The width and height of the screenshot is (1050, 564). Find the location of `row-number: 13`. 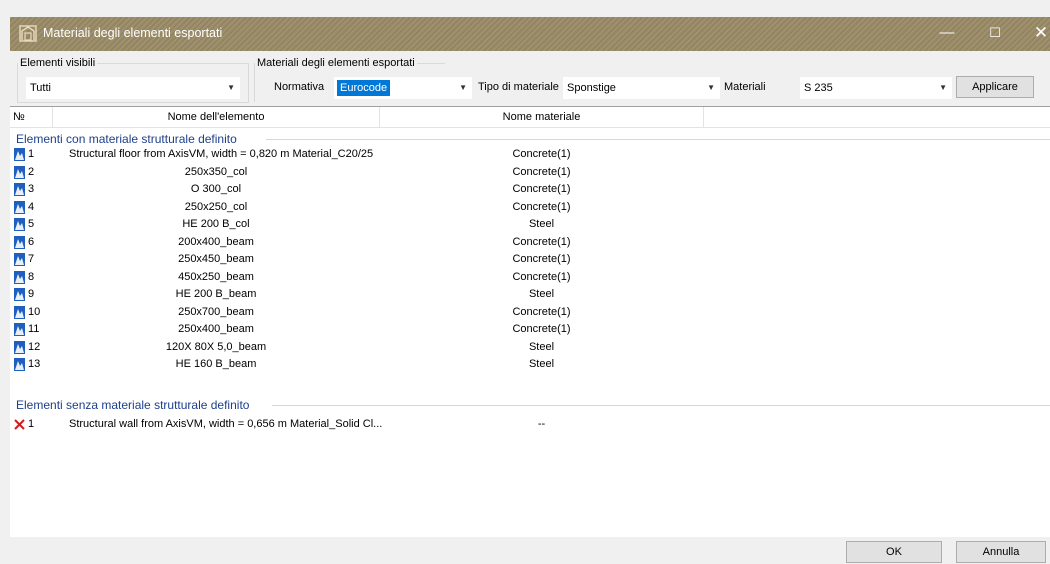

row-number: 13 is located at coordinates (34, 364).